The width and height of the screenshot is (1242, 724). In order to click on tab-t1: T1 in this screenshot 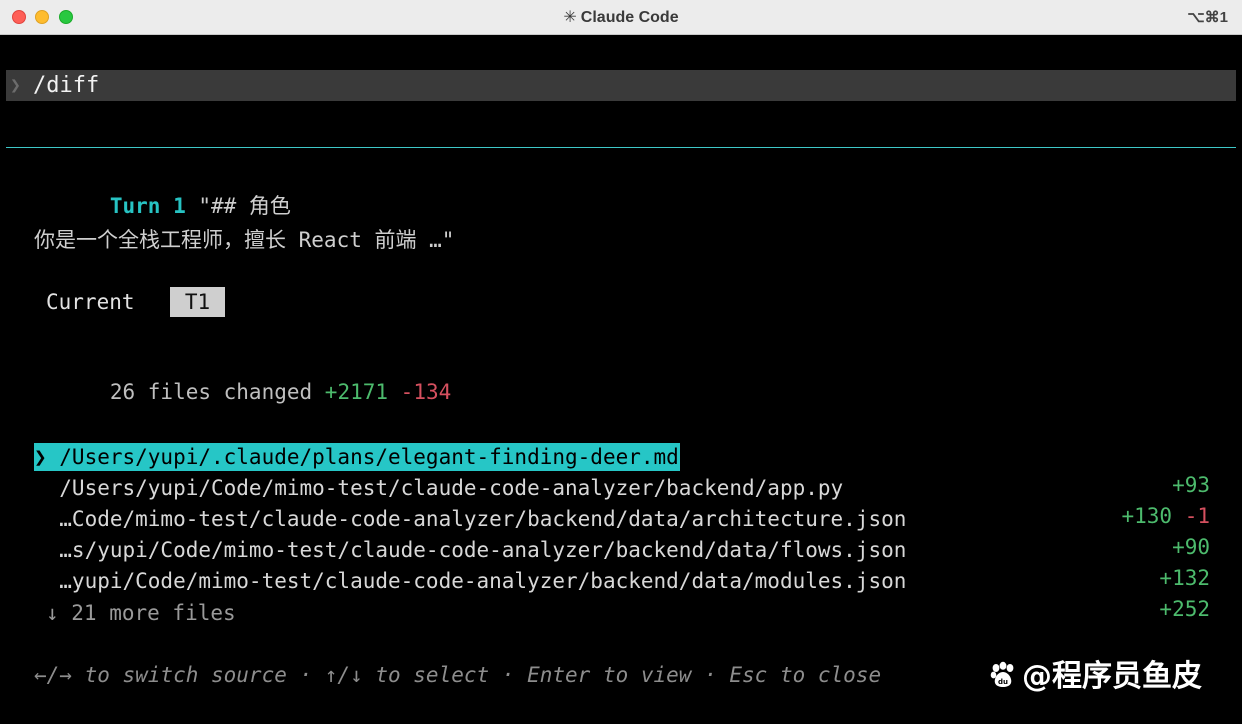, I will do `click(197, 302)`.